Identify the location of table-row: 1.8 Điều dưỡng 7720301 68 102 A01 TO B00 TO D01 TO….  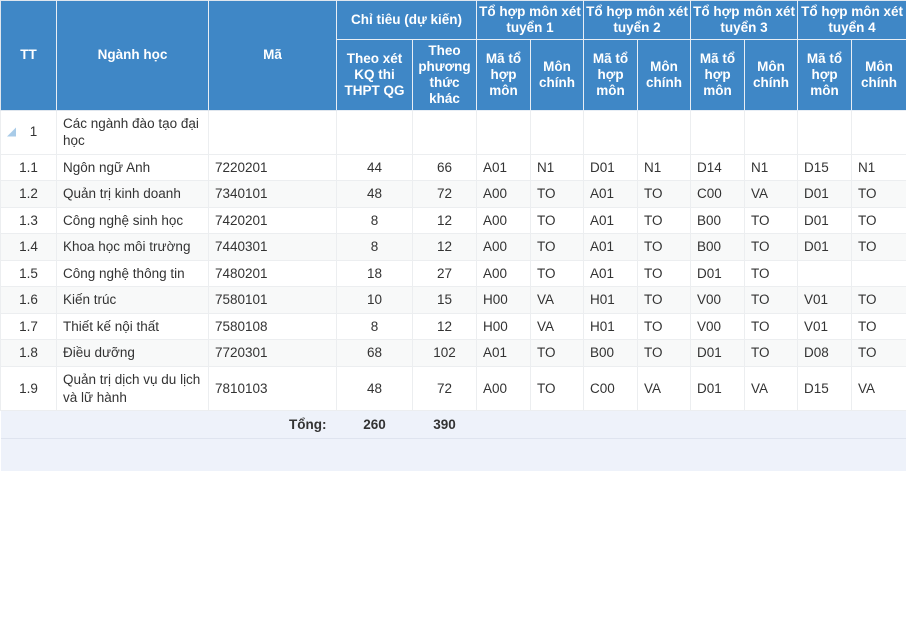
(453, 353).